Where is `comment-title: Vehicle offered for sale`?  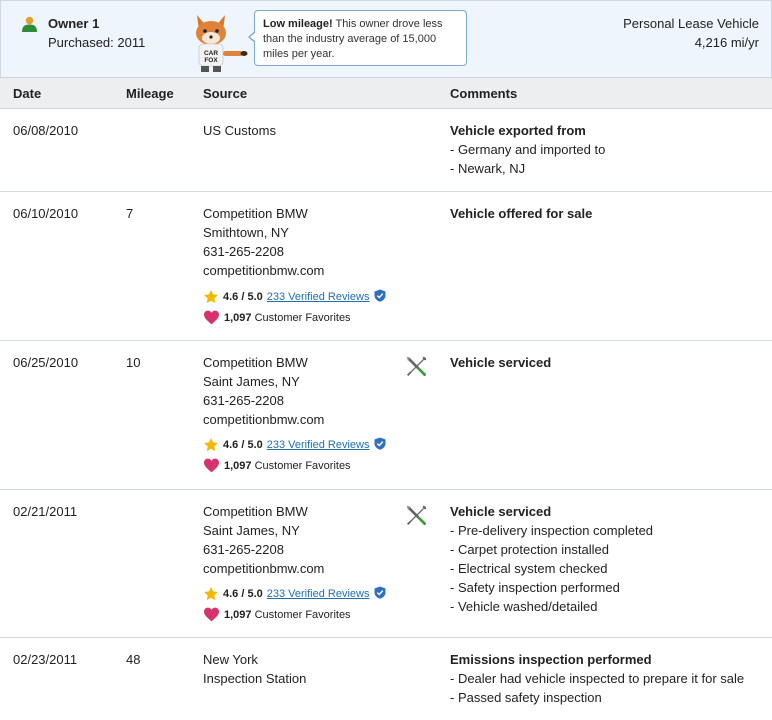 comment-title: Vehicle offered for sale is located at coordinates (521, 213).